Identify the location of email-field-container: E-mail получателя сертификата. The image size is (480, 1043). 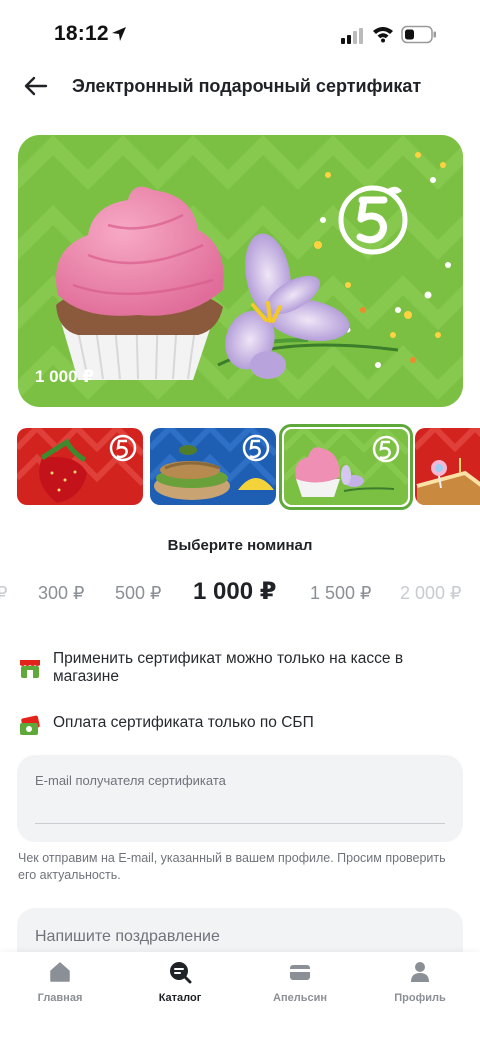
(240, 798).